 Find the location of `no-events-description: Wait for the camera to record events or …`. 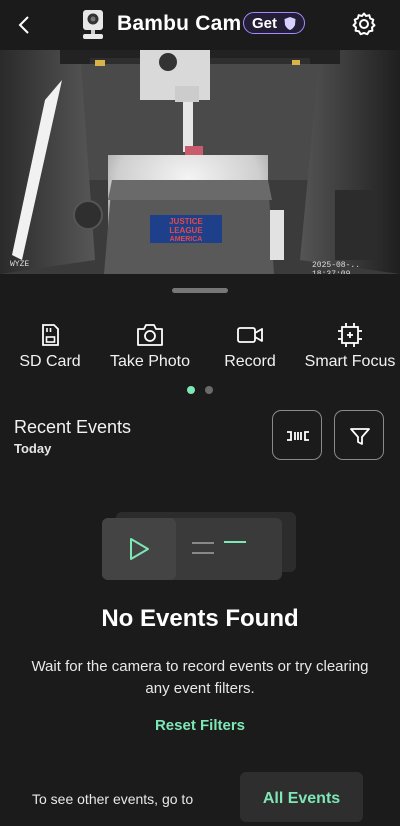

no-events-description: Wait for the camera to record events or … is located at coordinates (200, 677).